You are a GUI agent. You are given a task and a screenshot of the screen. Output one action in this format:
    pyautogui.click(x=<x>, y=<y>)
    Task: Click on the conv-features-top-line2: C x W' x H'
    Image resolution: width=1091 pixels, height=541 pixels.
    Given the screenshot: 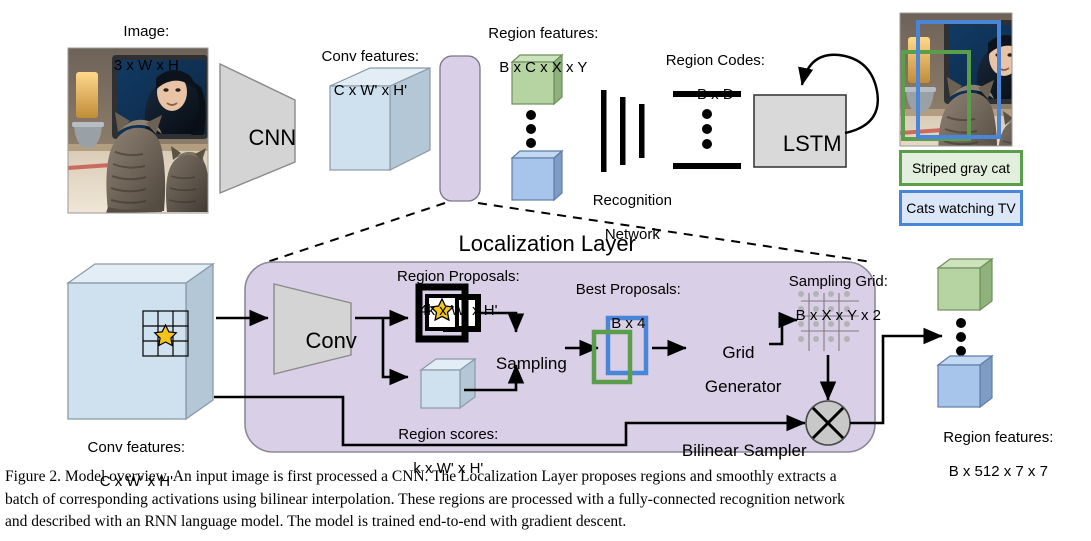 What is the action you would take?
    pyautogui.click(x=370, y=90)
    